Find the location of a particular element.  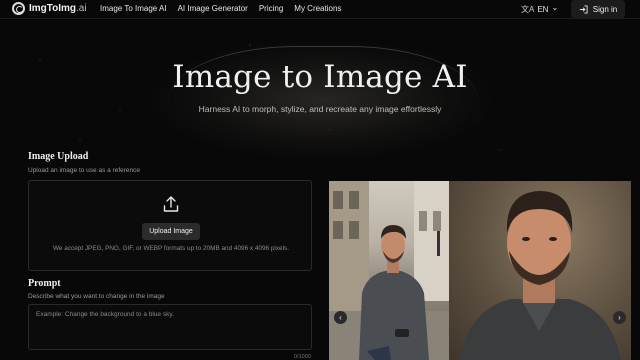

portrait-illustration is located at coordinates (540, 275).